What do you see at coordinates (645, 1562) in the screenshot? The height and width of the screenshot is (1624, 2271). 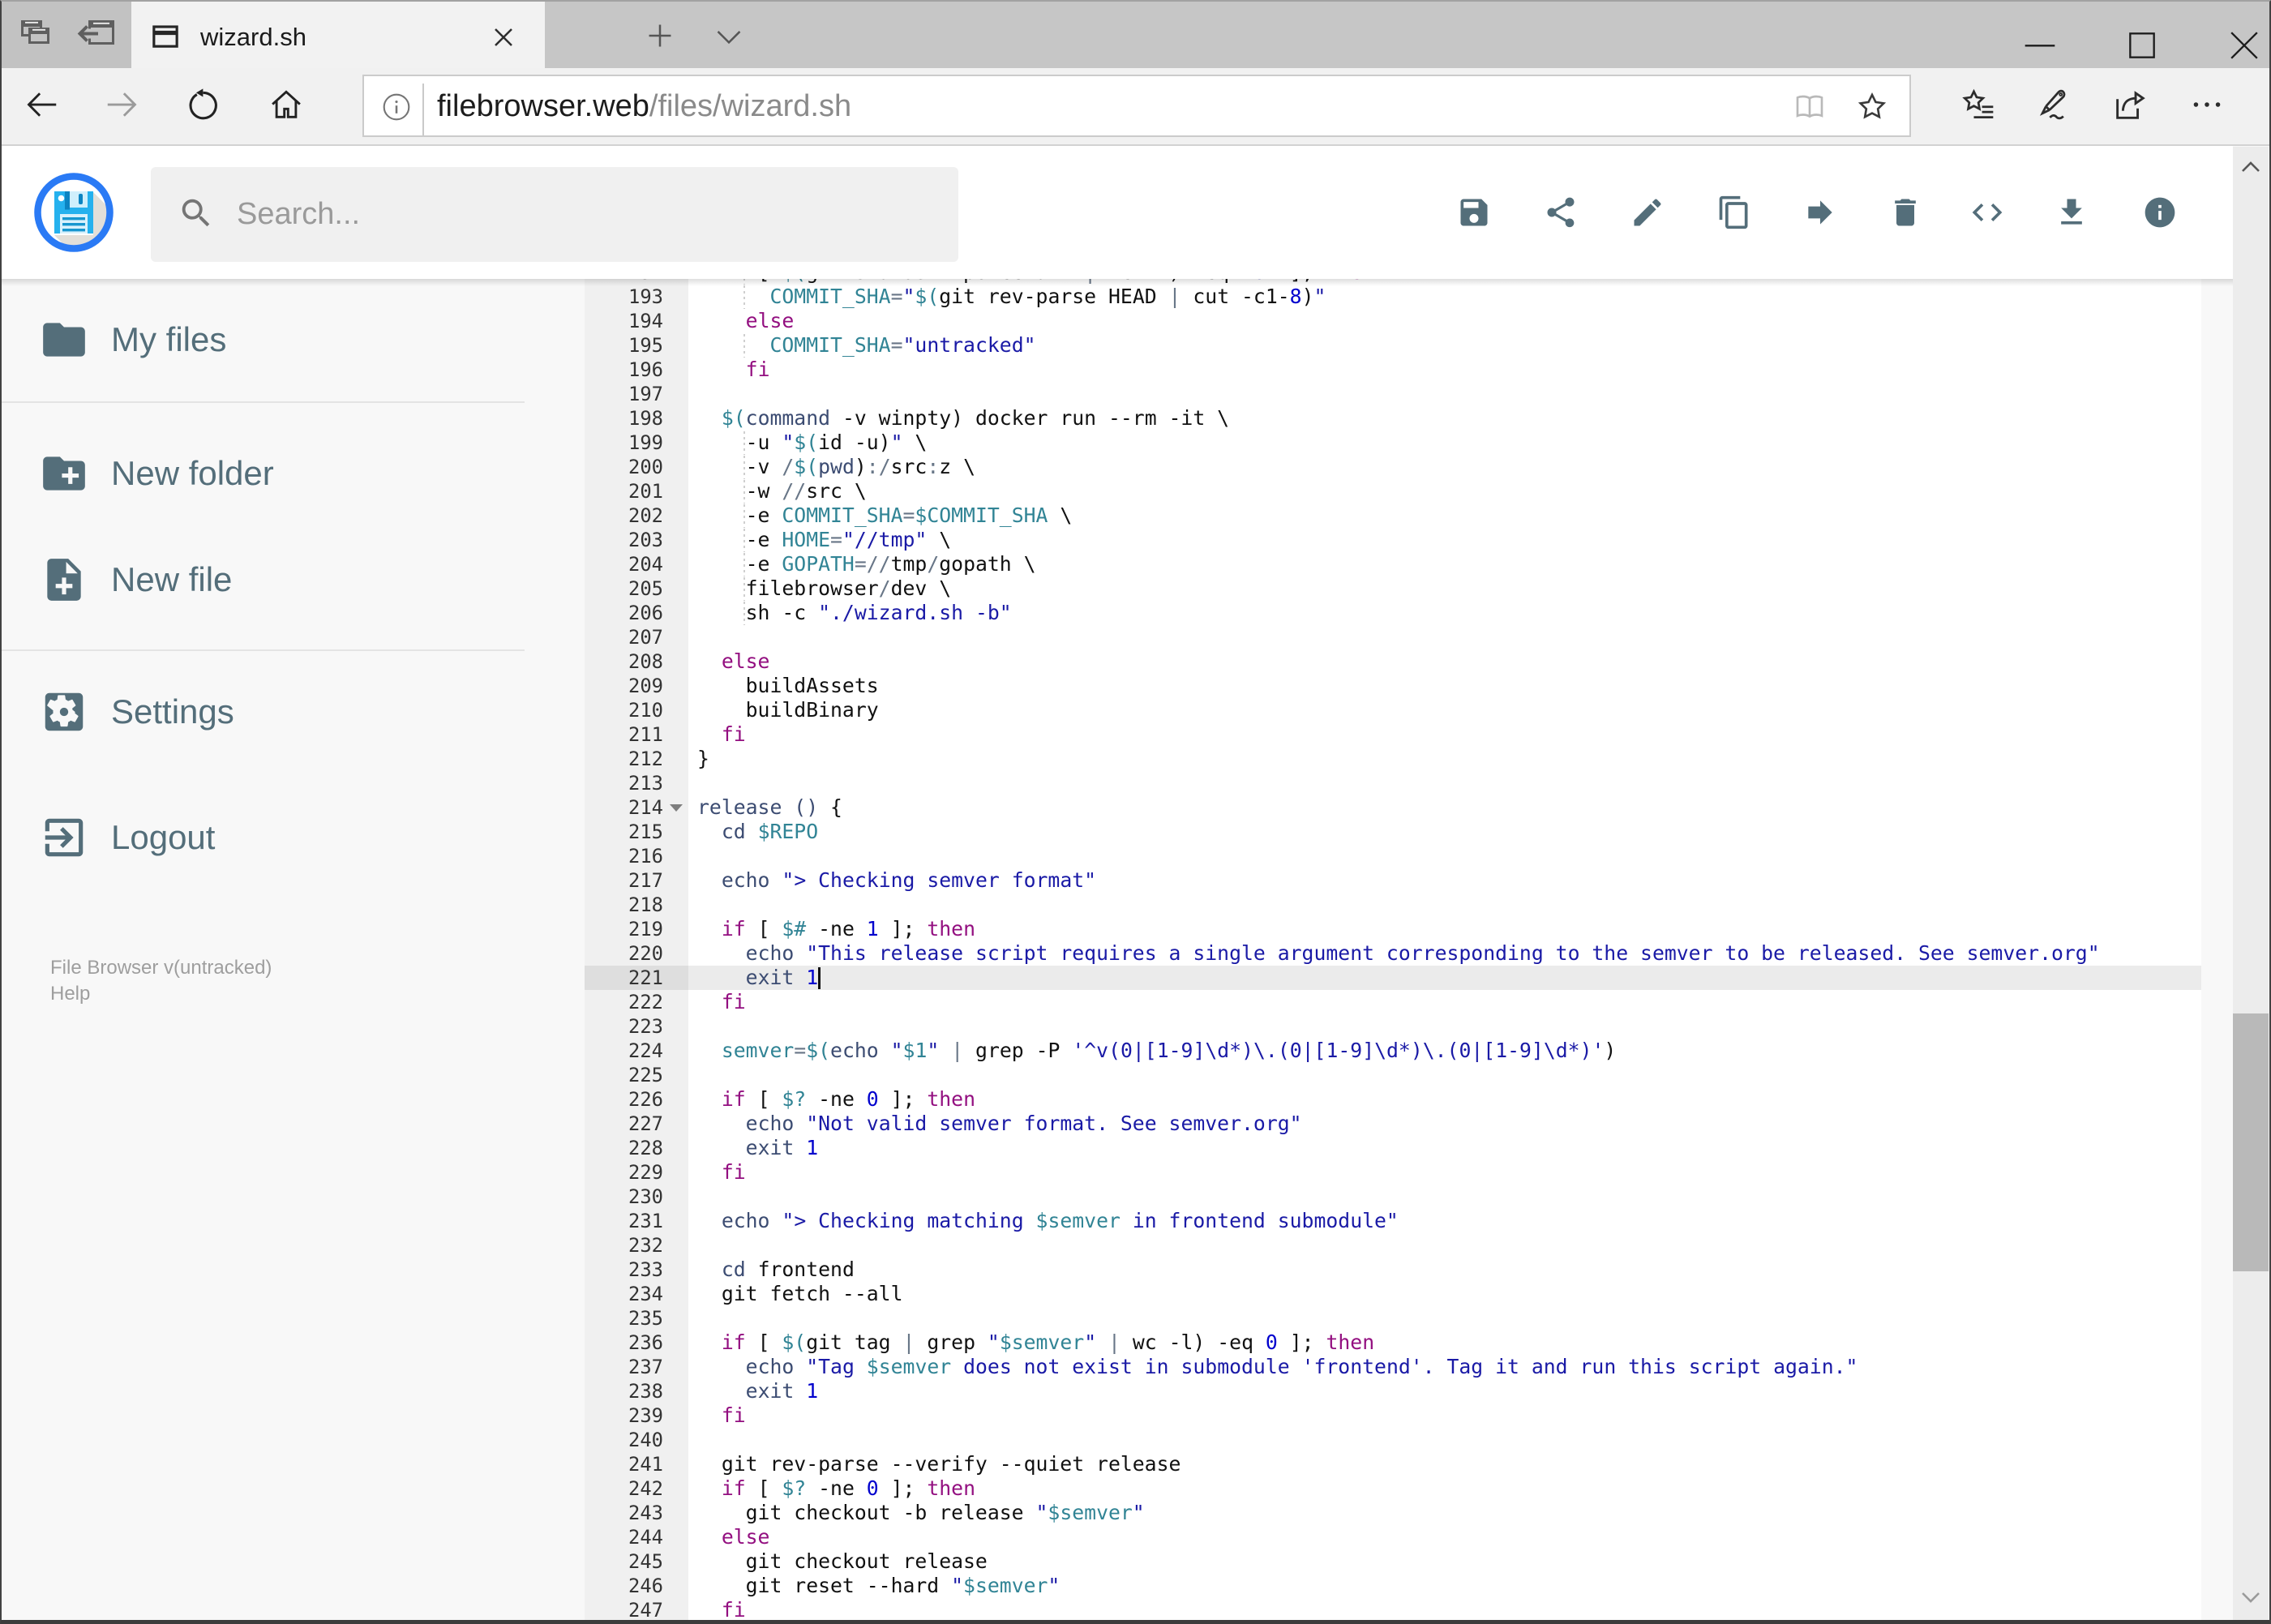 I see `gutter-line-number: 245` at bounding box center [645, 1562].